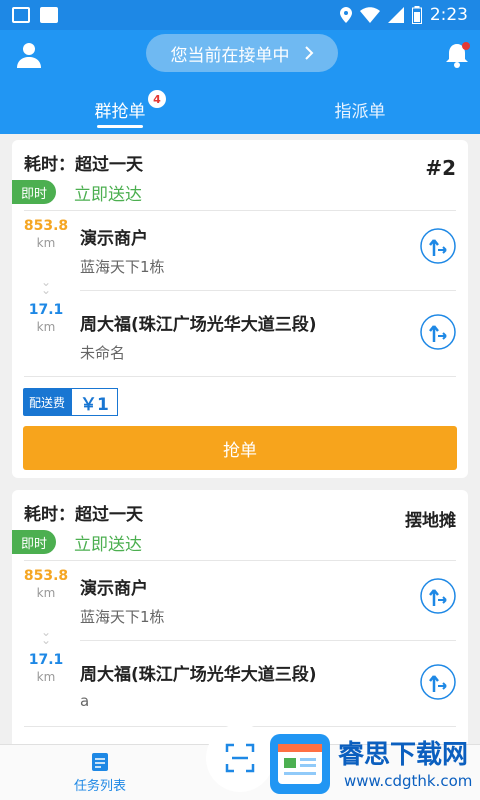 Image resolution: width=480 pixels, height=800 pixels. I want to click on battery-icon, so click(416, 15).